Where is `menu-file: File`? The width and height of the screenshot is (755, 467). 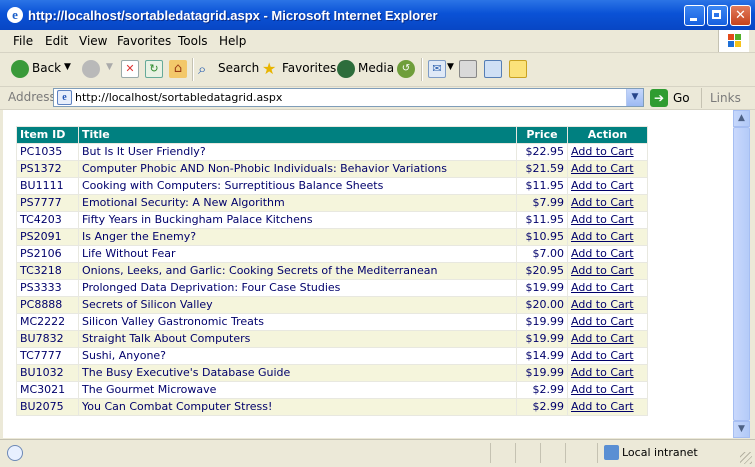
menu-file: File is located at coordinates (23, 41).